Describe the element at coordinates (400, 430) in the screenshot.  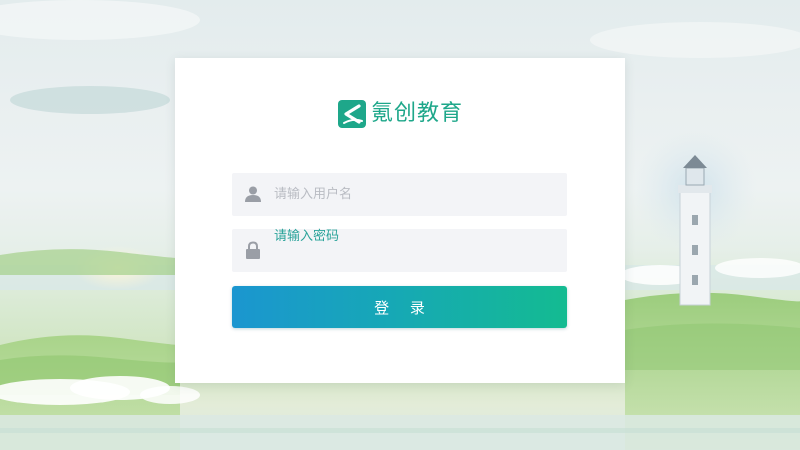
I see `bottom-water-line` at that location.